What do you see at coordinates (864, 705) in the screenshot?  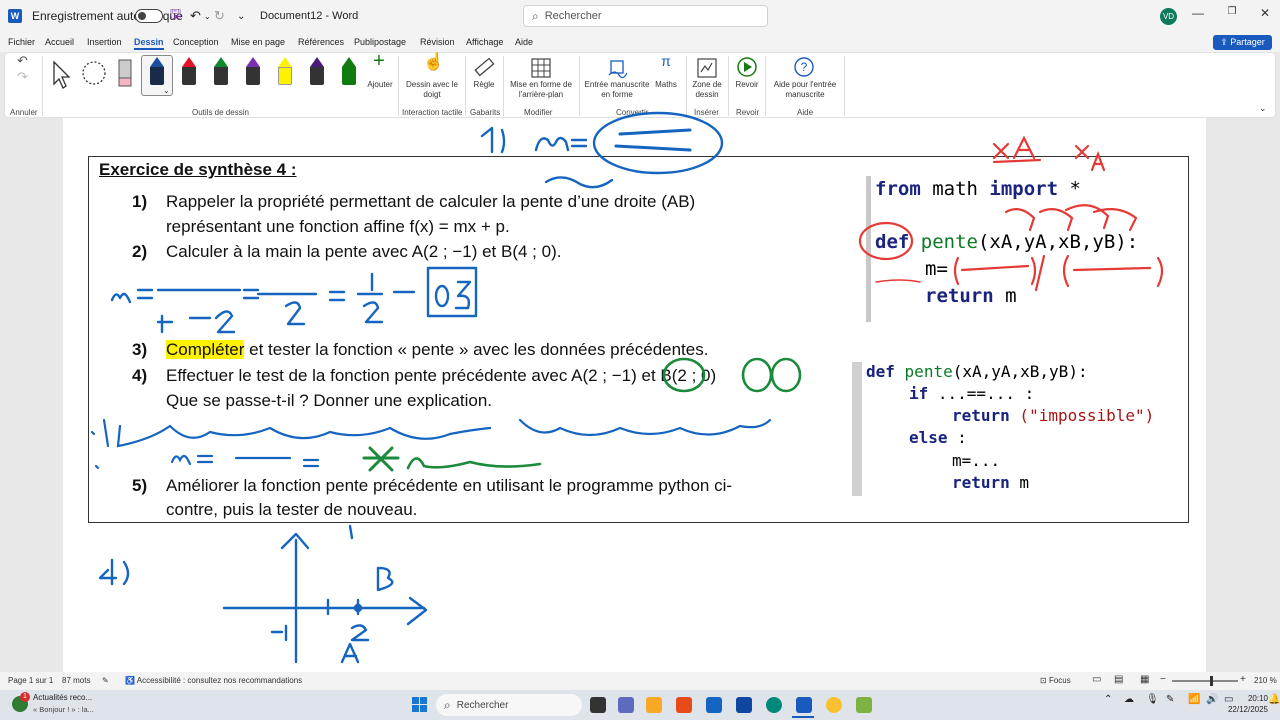 I see `geogebra-icon` at bounding box center [864, 705].